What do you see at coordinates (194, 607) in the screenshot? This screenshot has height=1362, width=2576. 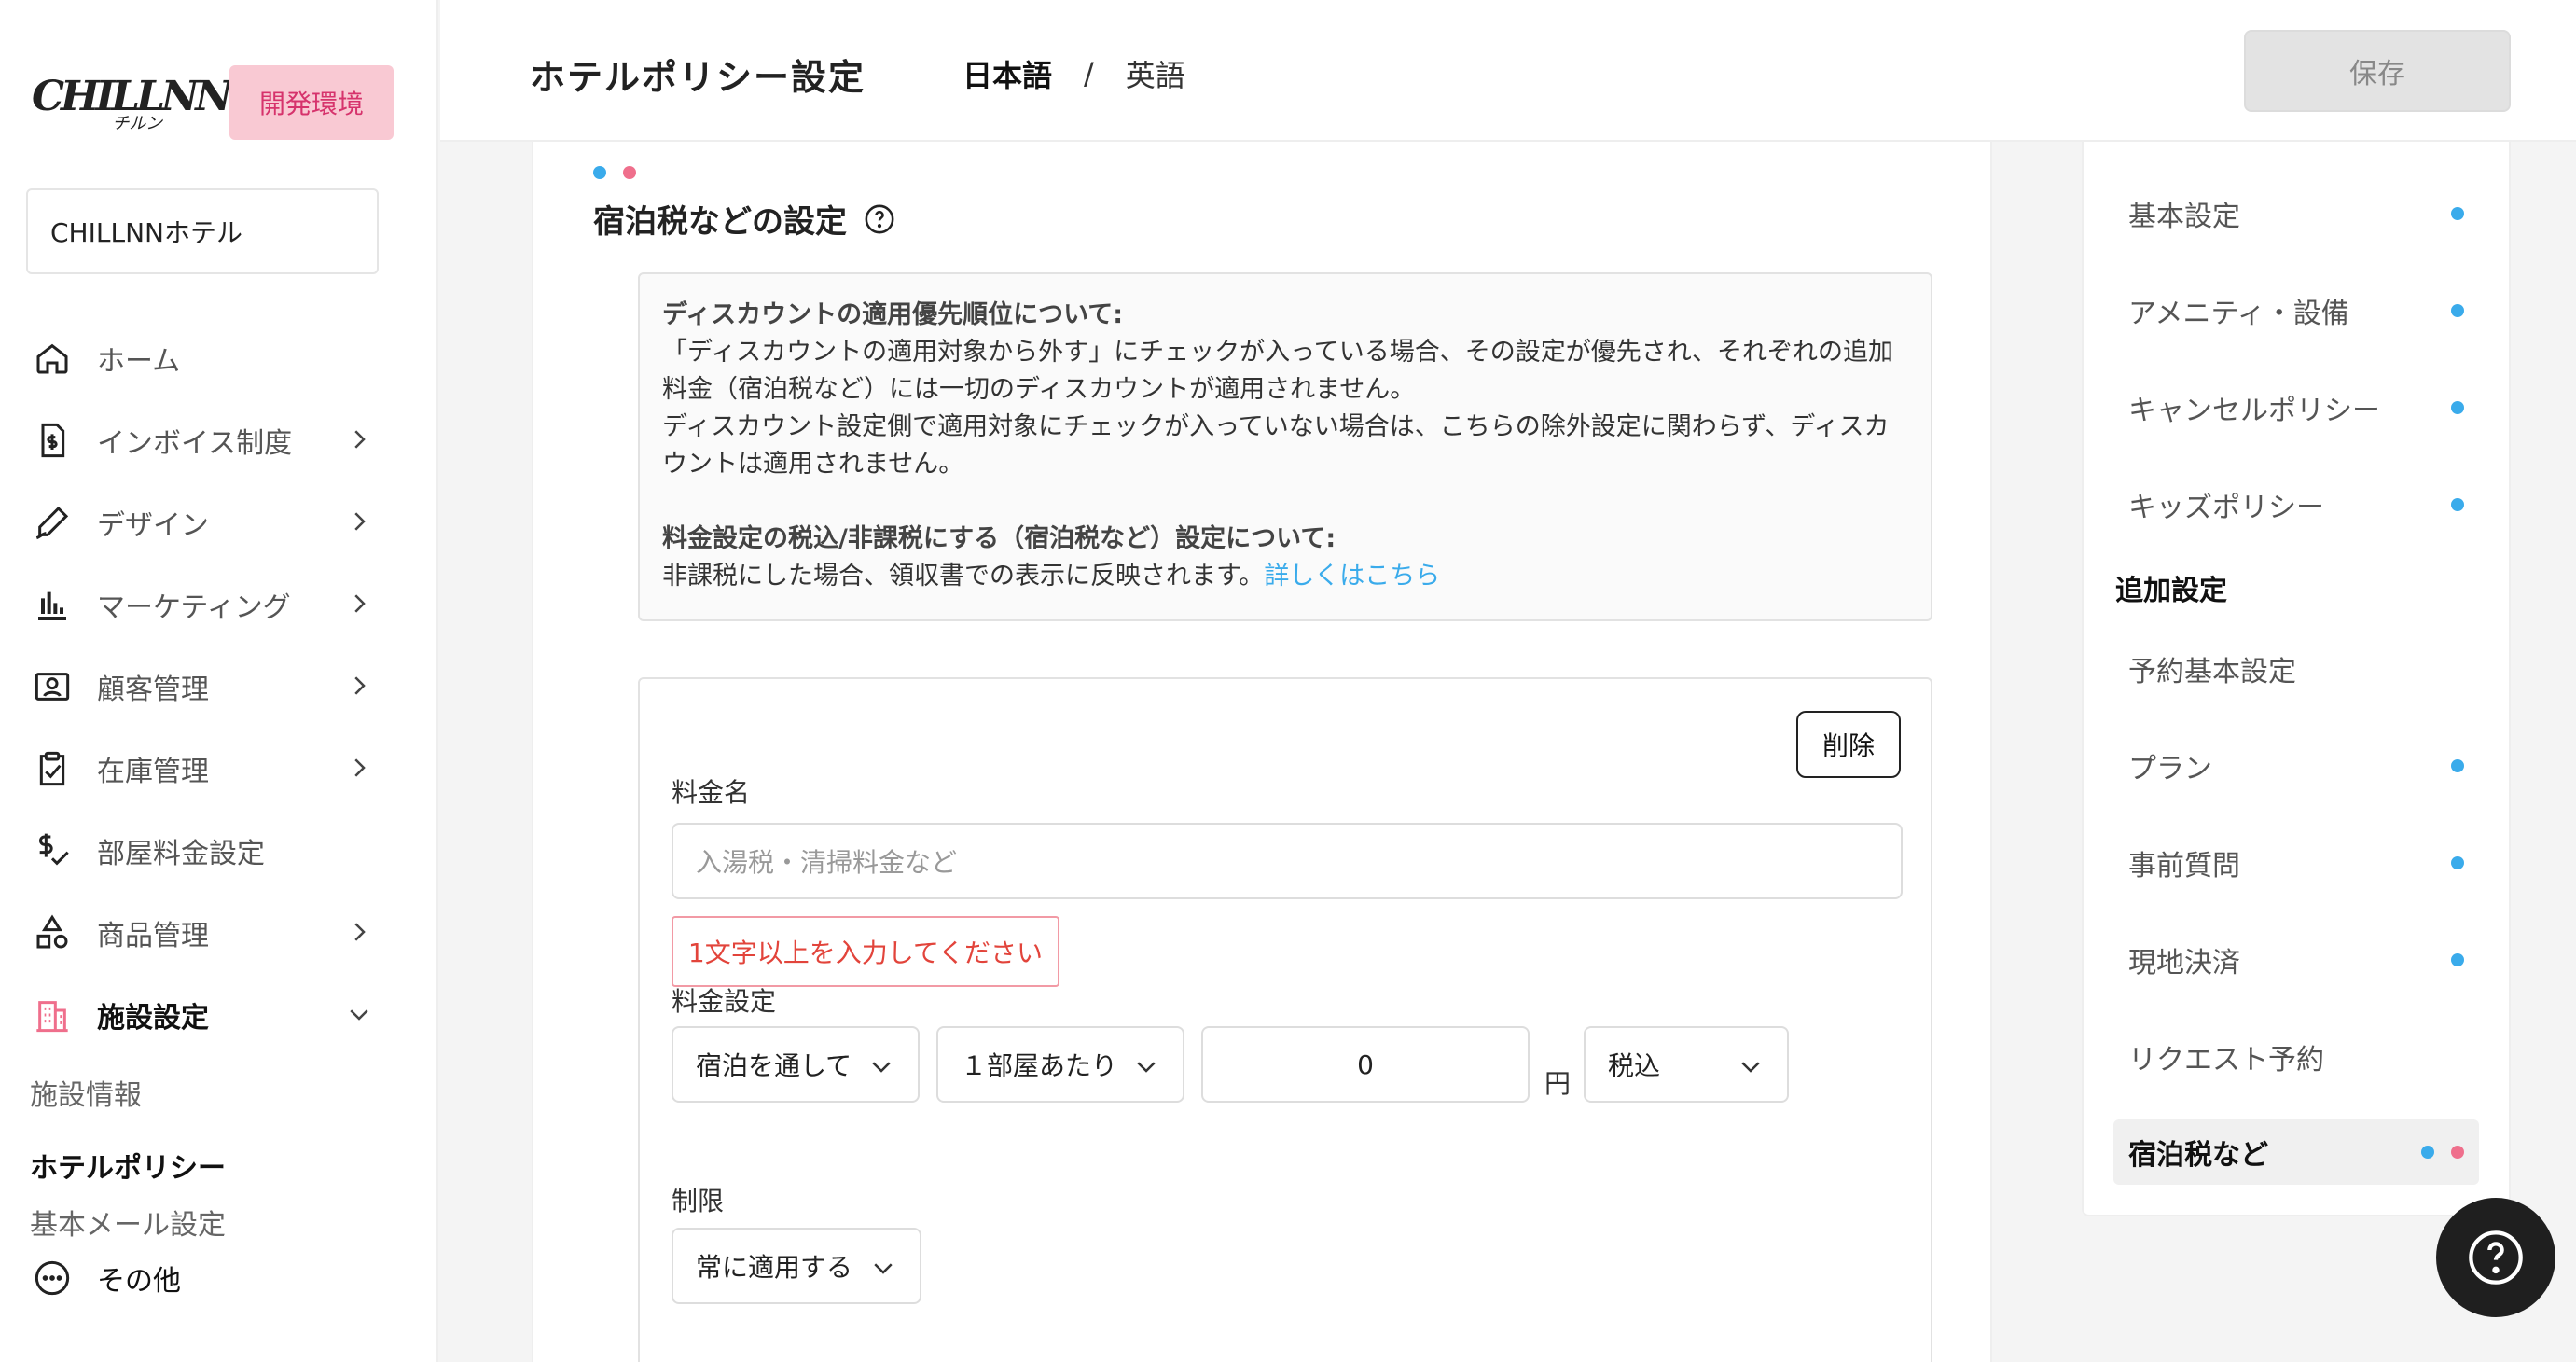 I see `sidebar-item-label: マーケティング` at bounding box center [194, 607].